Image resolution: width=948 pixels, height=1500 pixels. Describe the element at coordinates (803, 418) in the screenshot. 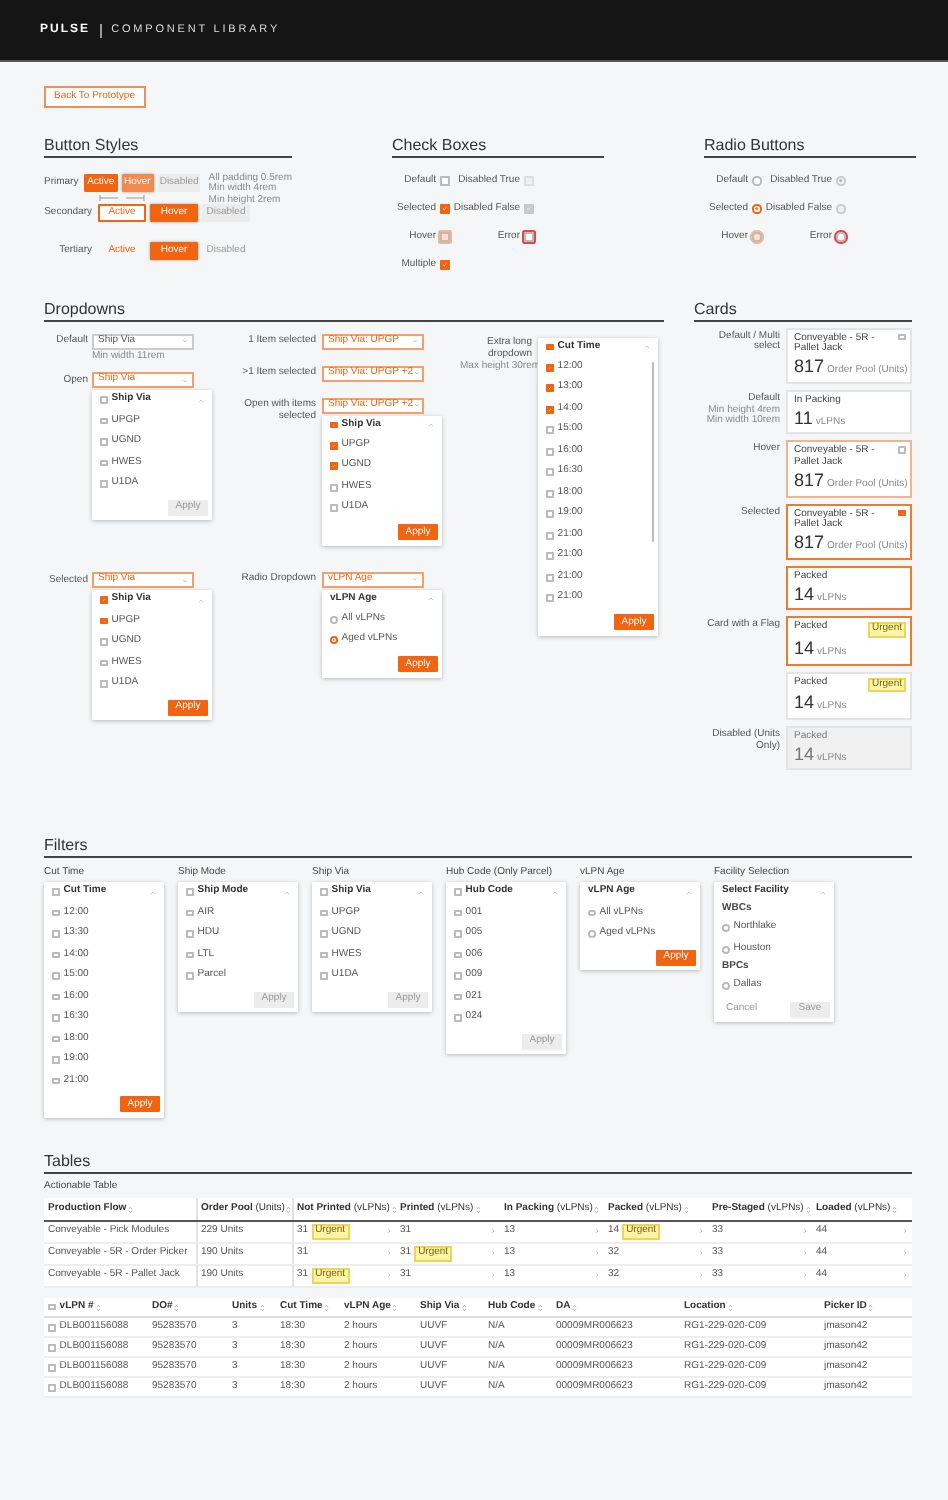

I see `card-value: 11` at that location.